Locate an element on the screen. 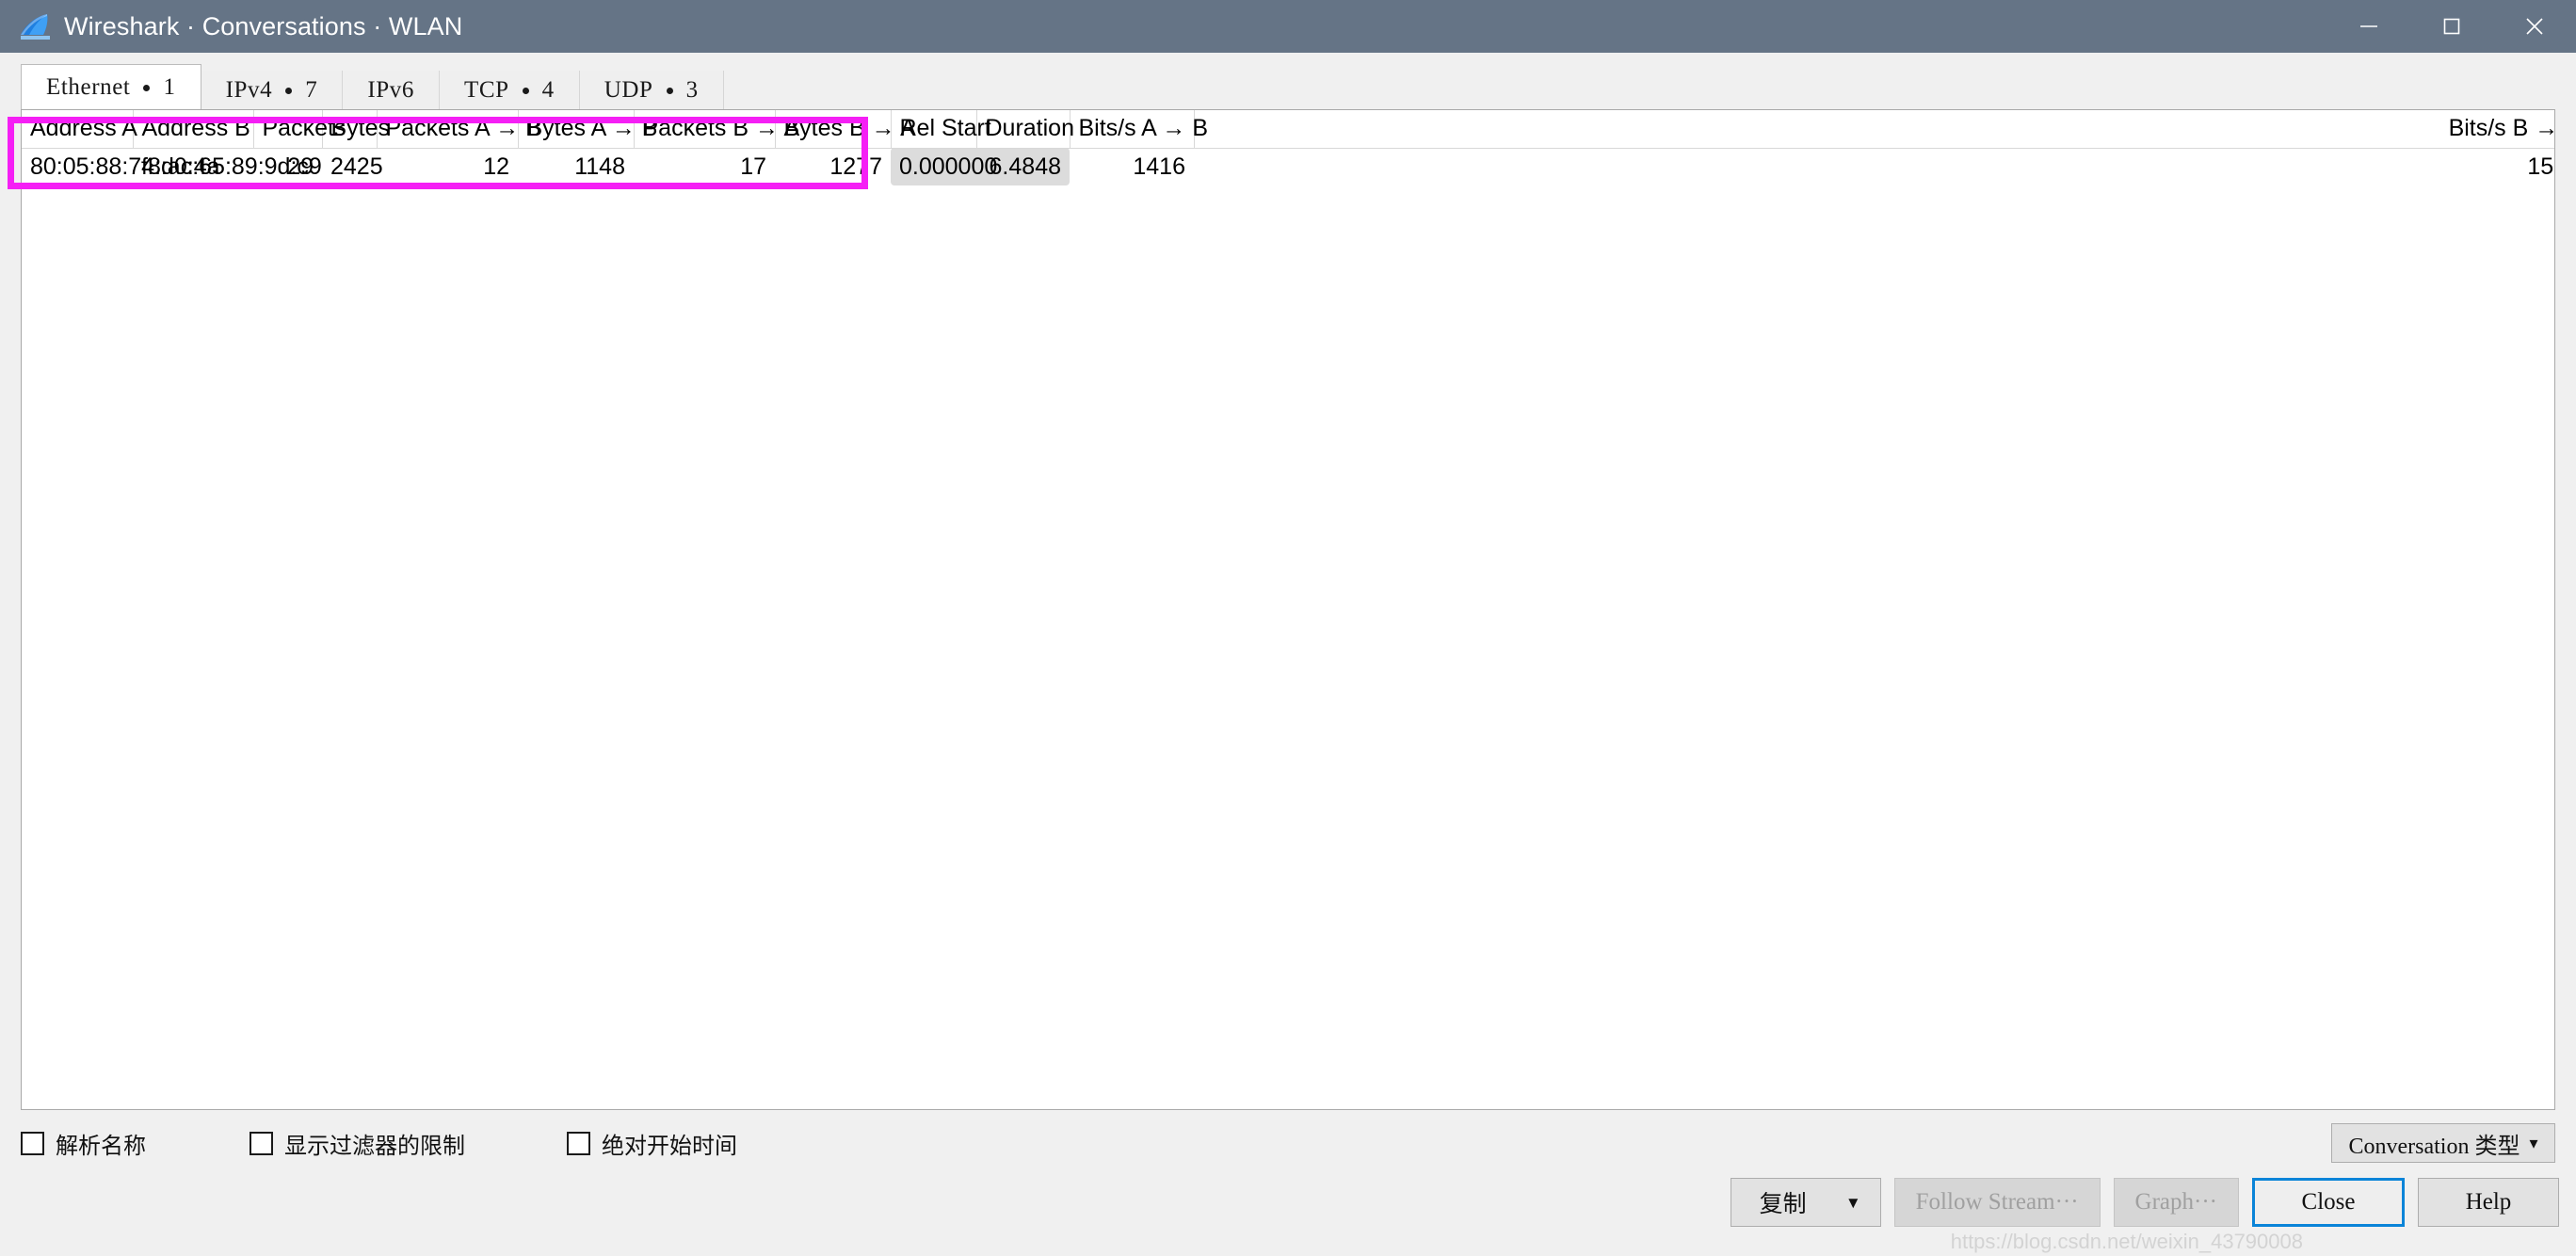 This screenshot has height=1256, width=2576. chevron-down-icon: ▾ is located at coordinates (2533, 1143).